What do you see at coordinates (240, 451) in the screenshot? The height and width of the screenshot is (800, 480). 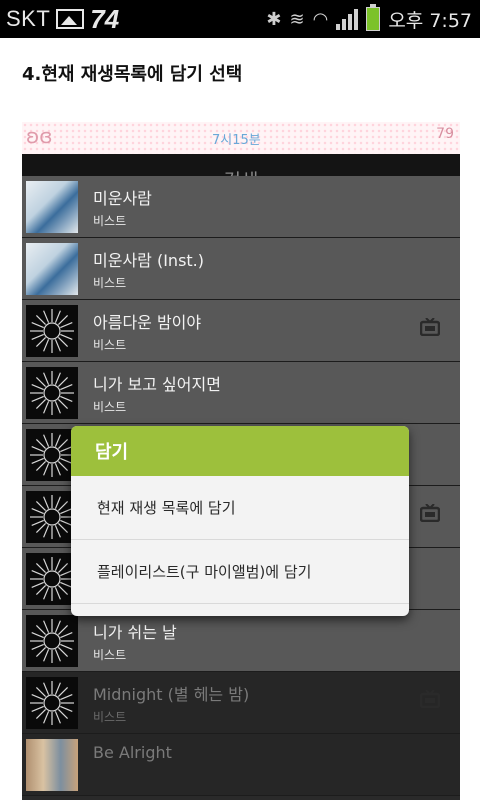 I see `dialog-title: 담기` at bounding box center [240, 451].